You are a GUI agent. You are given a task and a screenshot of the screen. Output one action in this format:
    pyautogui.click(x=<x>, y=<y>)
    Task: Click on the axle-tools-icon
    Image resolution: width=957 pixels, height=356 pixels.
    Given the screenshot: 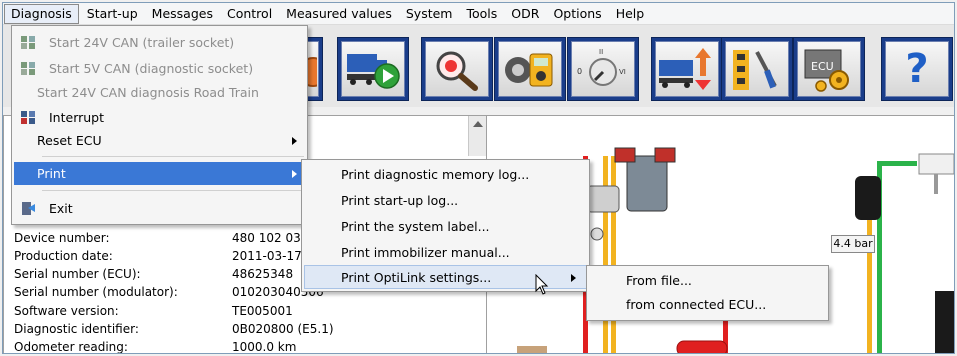 What is the action you would take?
    pyautogui.click(x=755, y=70)
    